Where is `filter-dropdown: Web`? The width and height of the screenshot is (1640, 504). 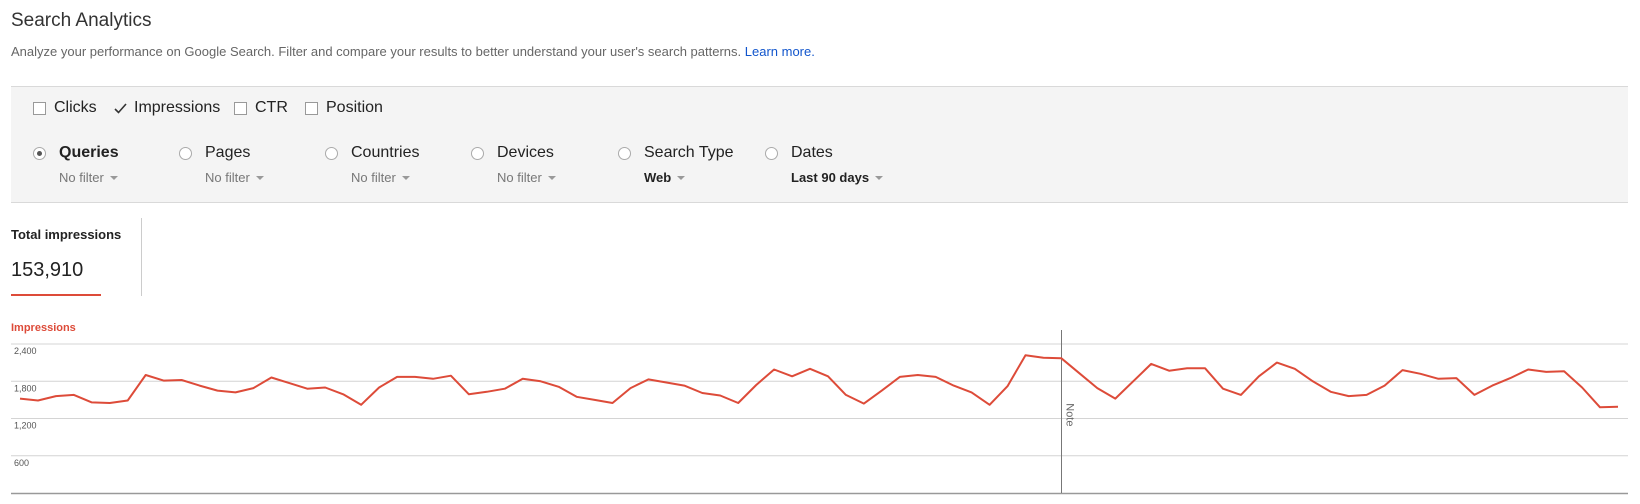 filter-dropdown: Web is located at coordinates (665, 177).